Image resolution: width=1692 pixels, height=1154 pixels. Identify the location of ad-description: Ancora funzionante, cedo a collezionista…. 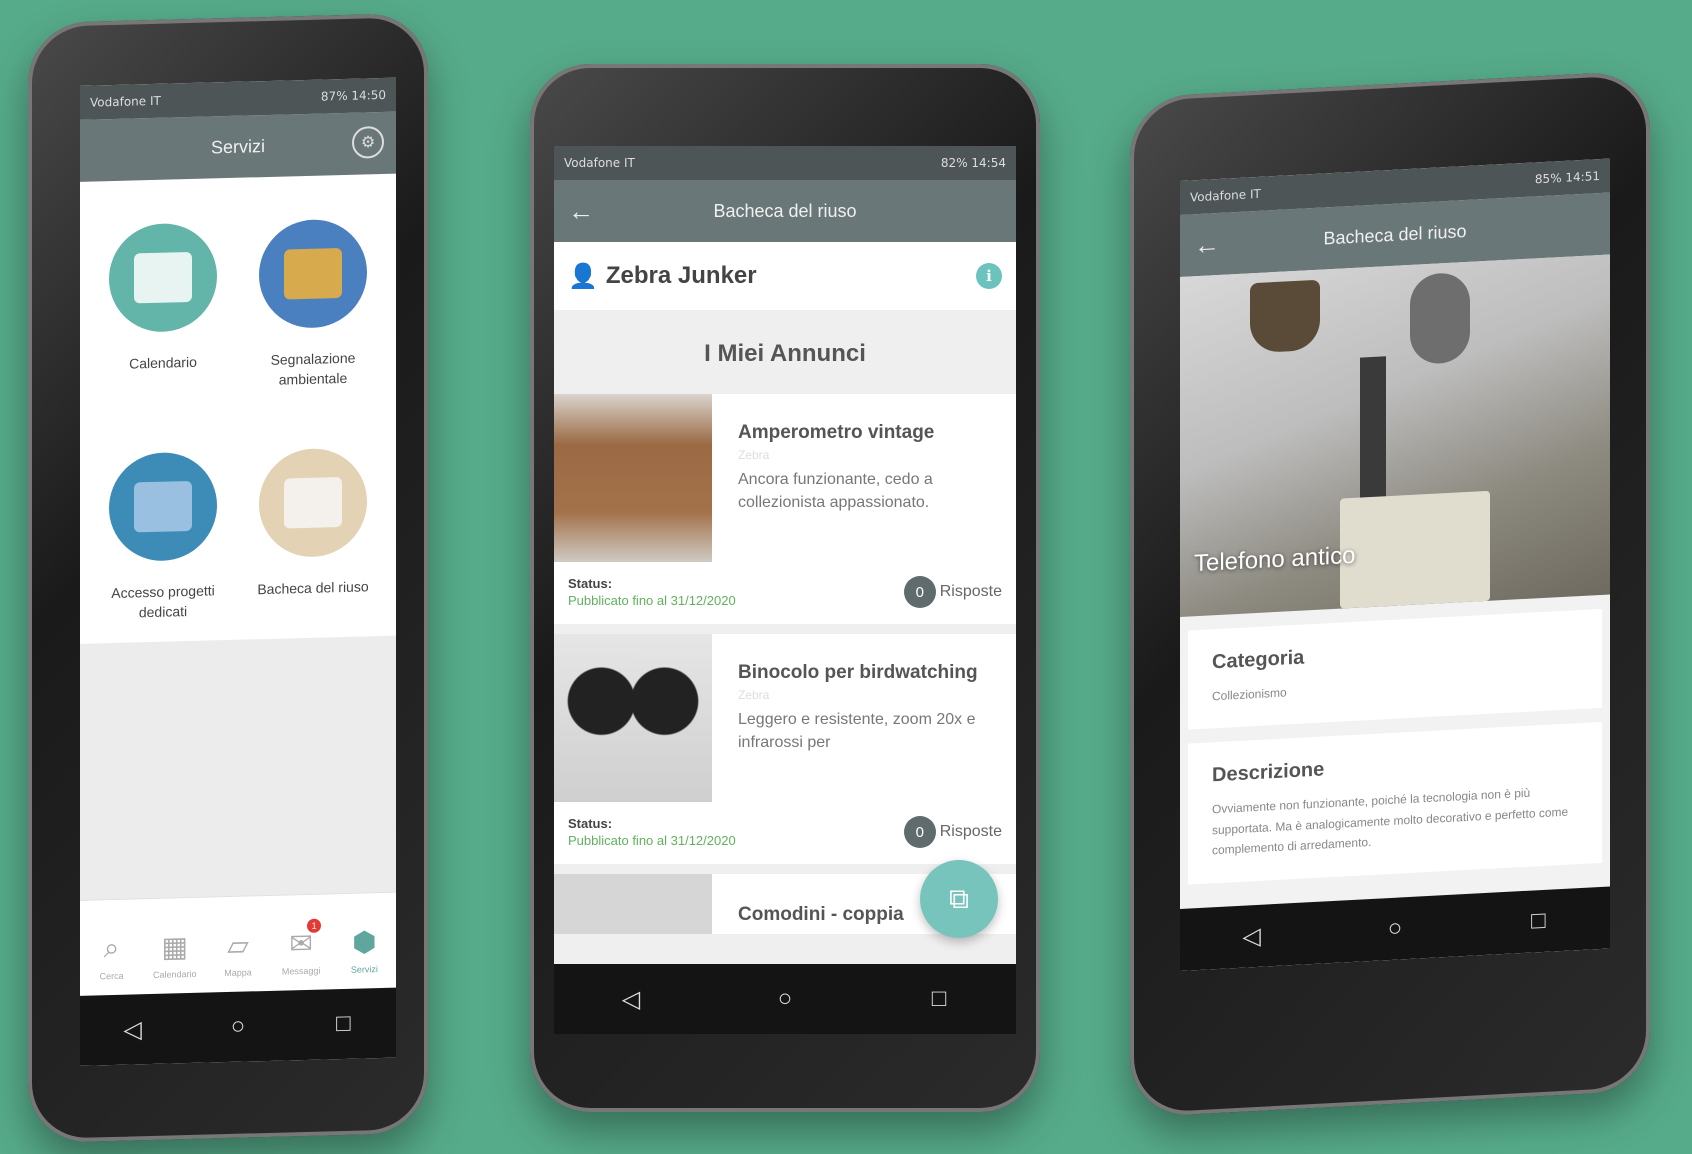
(835, 491).